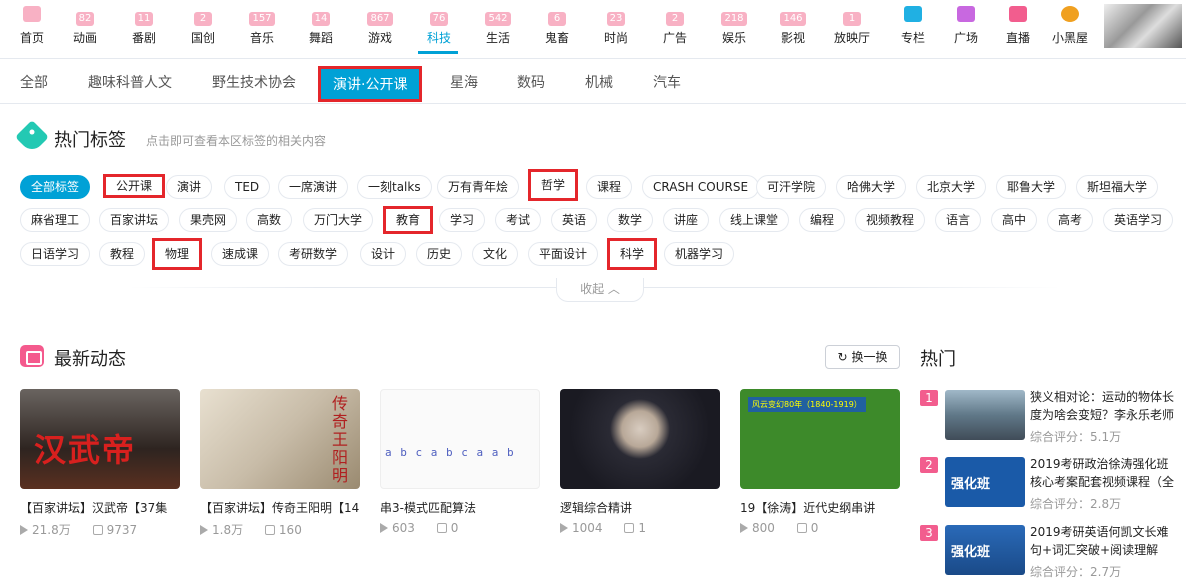 The width and height of the screenshot is (1186, 586). I want to click on hot-list-item: 1 狭义相对论：运动的物体长度为啥会变短？李永乐老师 综合评分：5.1万, so click(1051, 418).